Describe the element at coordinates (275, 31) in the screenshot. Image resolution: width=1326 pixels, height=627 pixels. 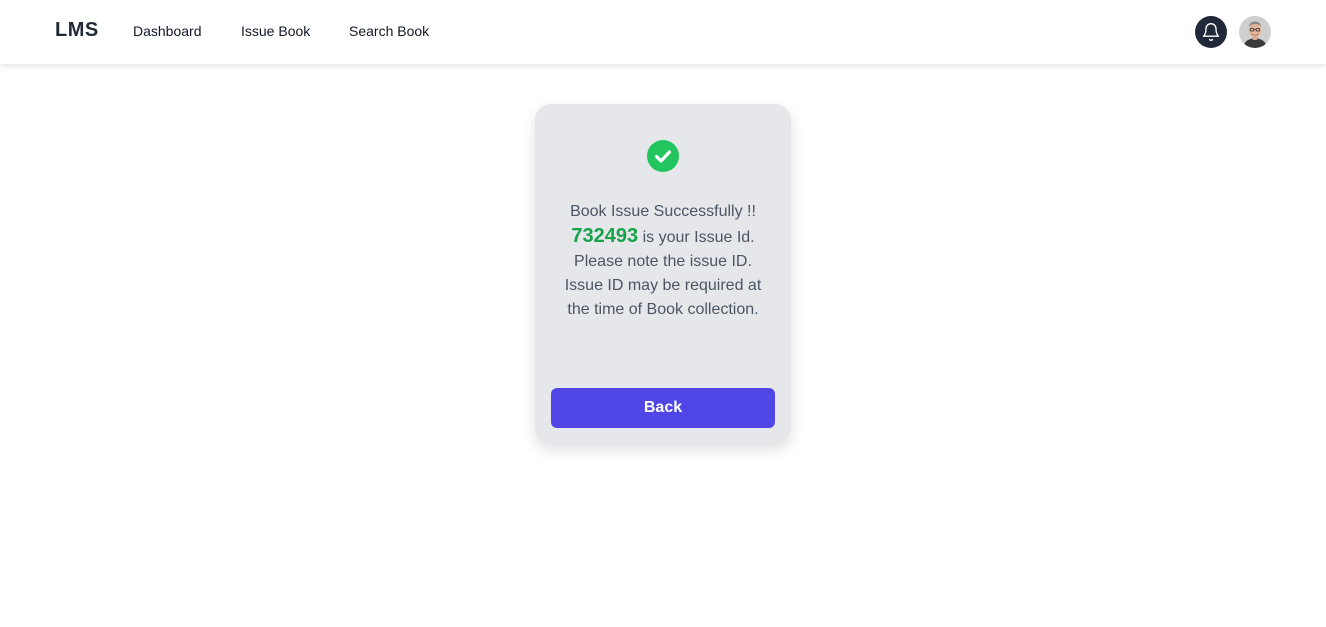
I see `nav-link-issue-book: Issue Book` at that location.